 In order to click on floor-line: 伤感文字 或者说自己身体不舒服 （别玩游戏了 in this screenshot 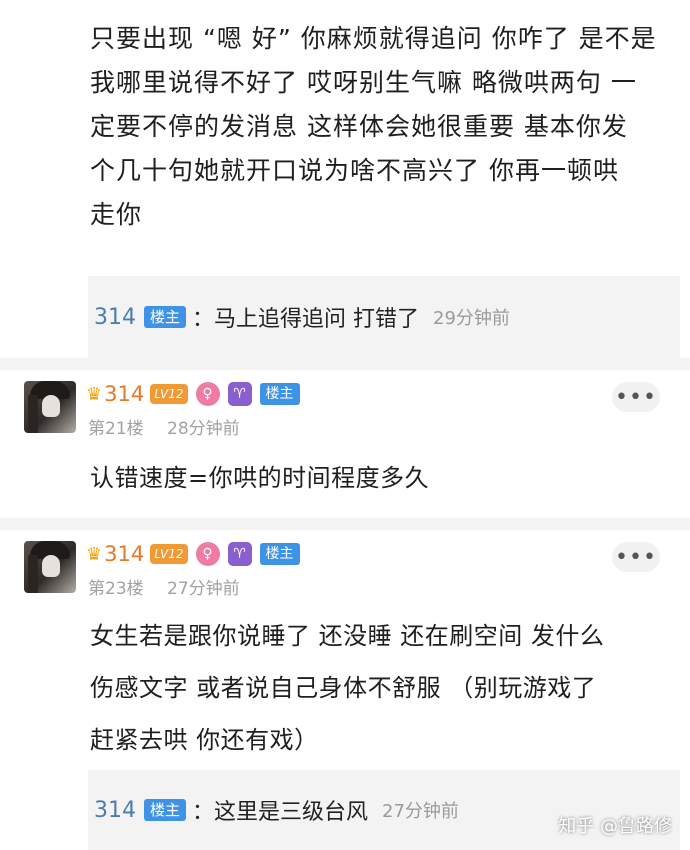, I will do `click(343, 688)`.